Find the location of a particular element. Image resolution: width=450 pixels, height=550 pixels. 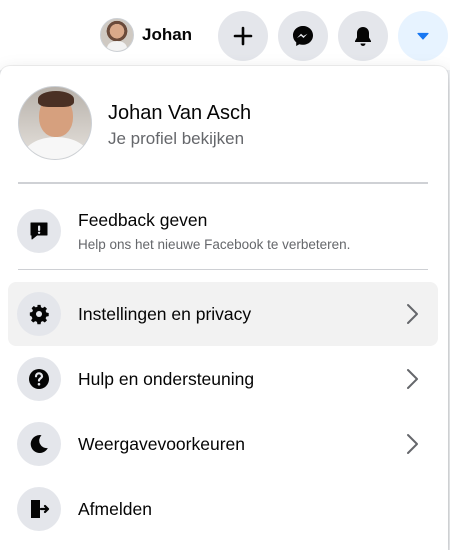

logout-door-icon is located at coordinates (39, 509).